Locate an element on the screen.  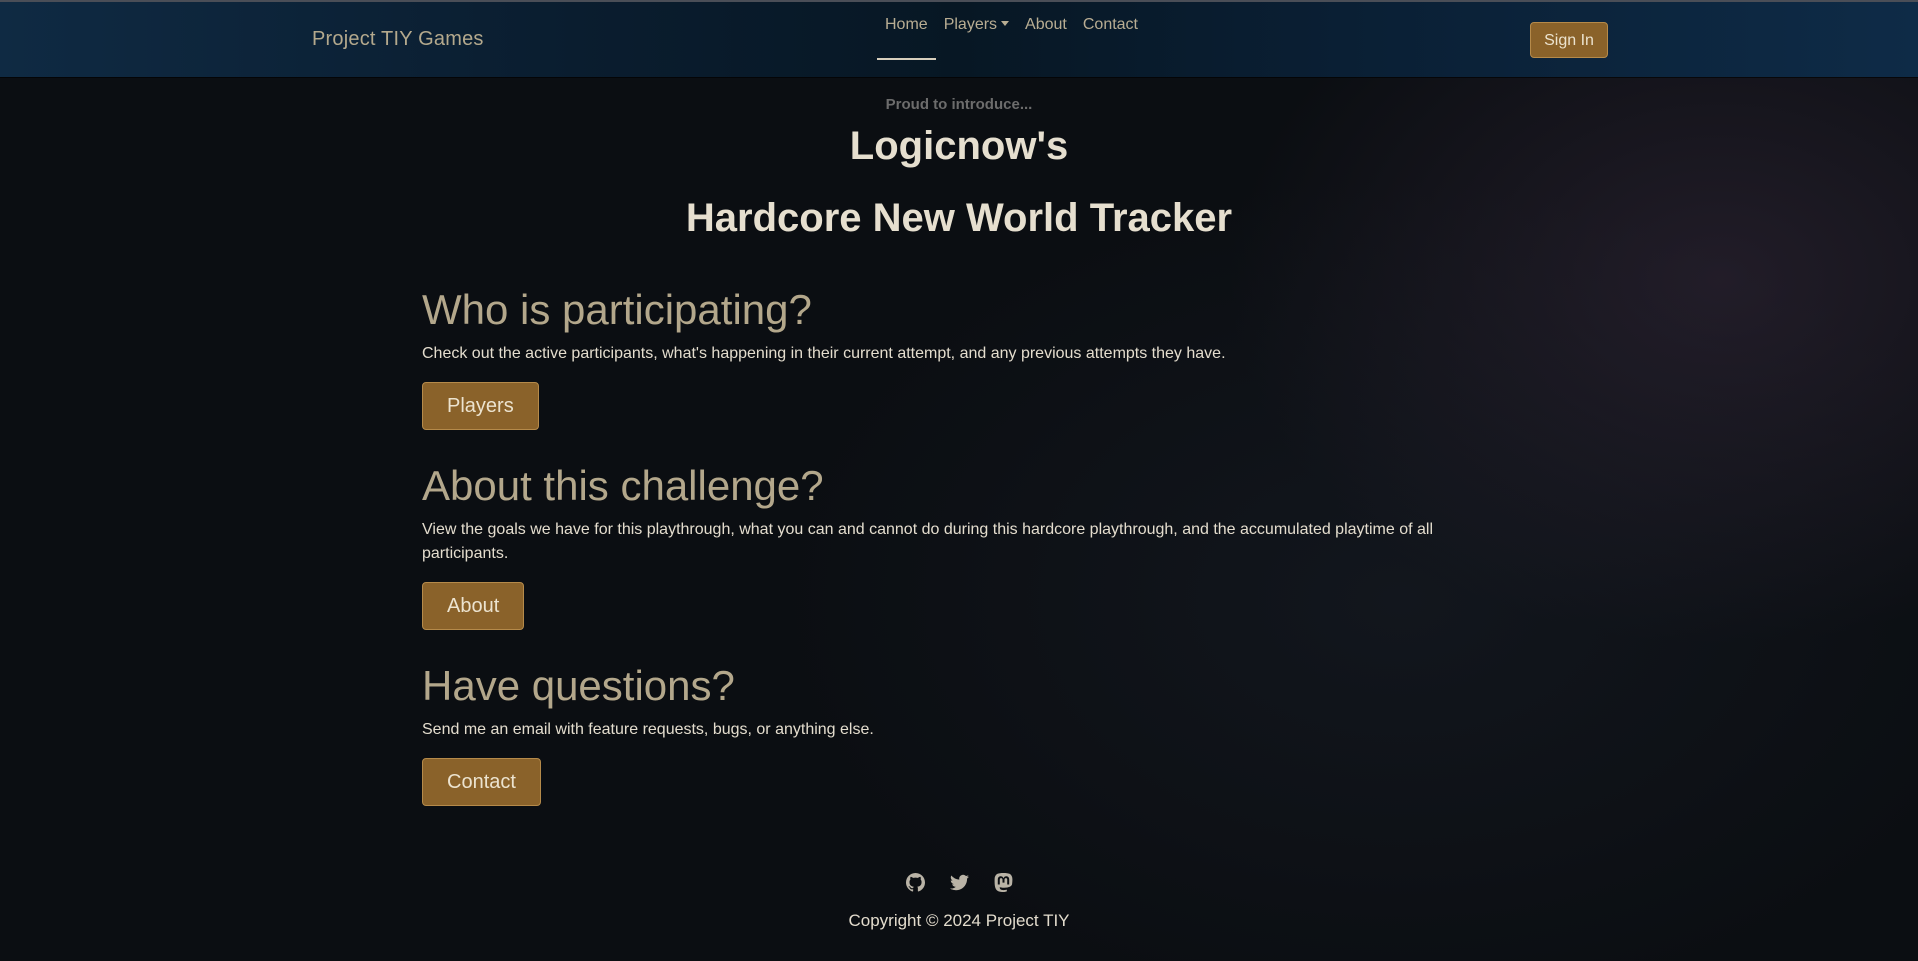
nav-links: Home Players About Contact is located at coordinates (1011, 39).